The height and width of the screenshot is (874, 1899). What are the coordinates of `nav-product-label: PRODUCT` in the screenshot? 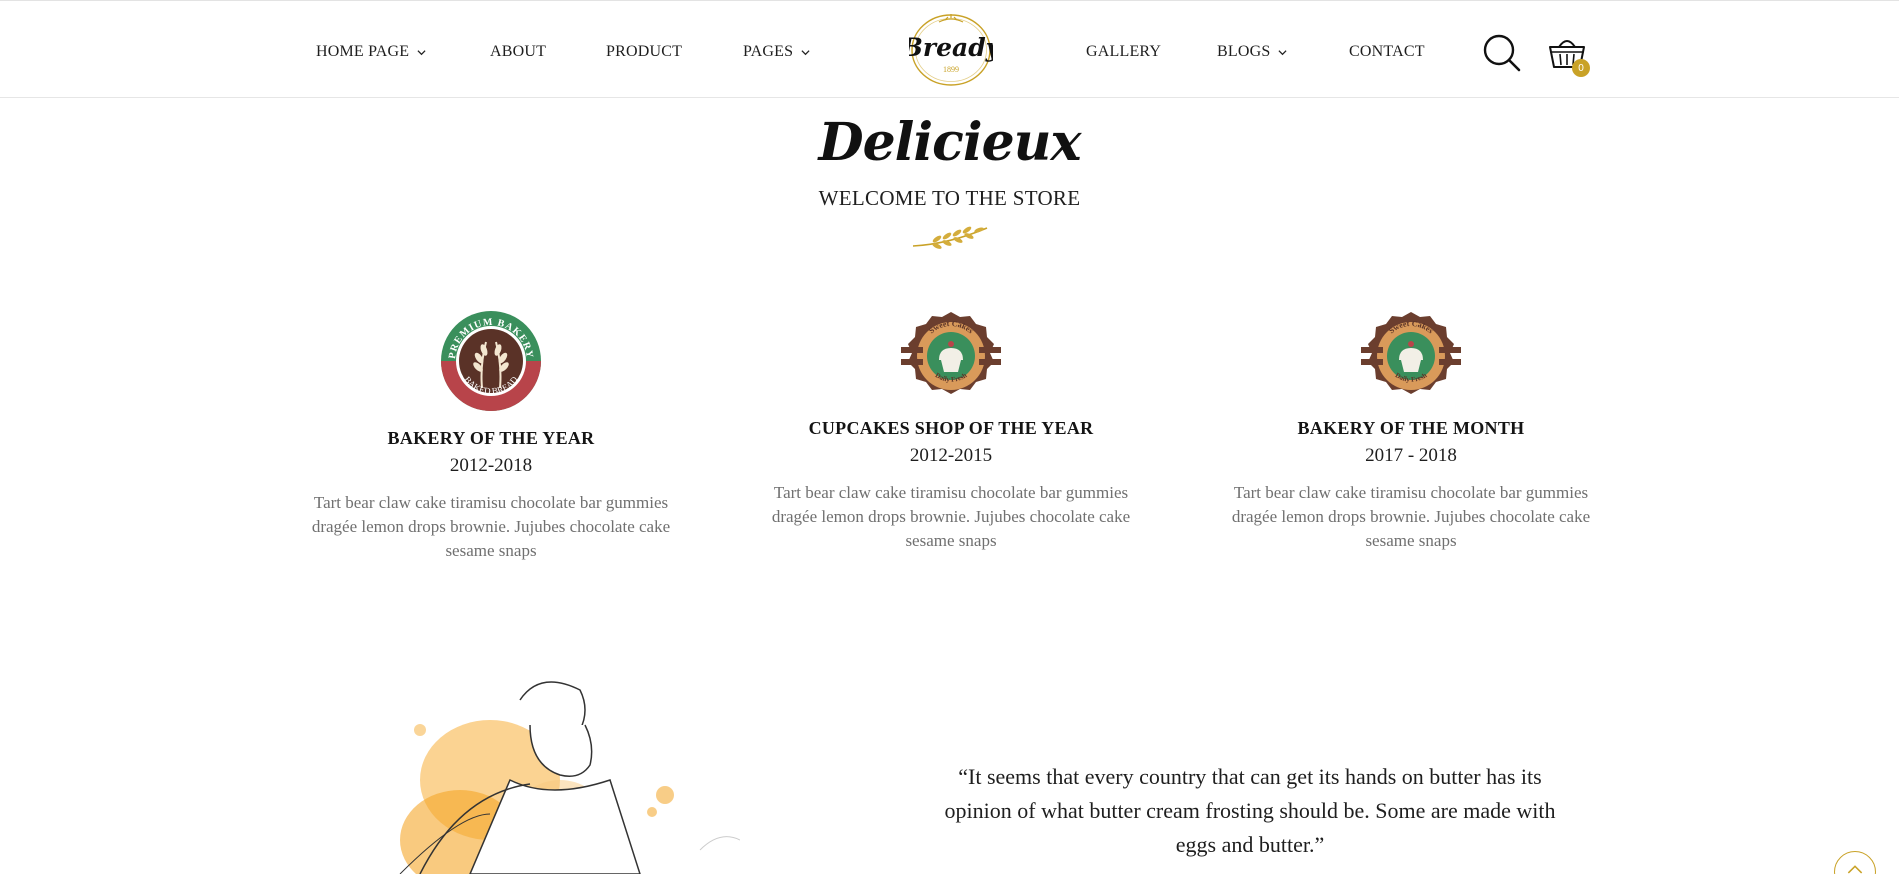 It's located at (644, 51).